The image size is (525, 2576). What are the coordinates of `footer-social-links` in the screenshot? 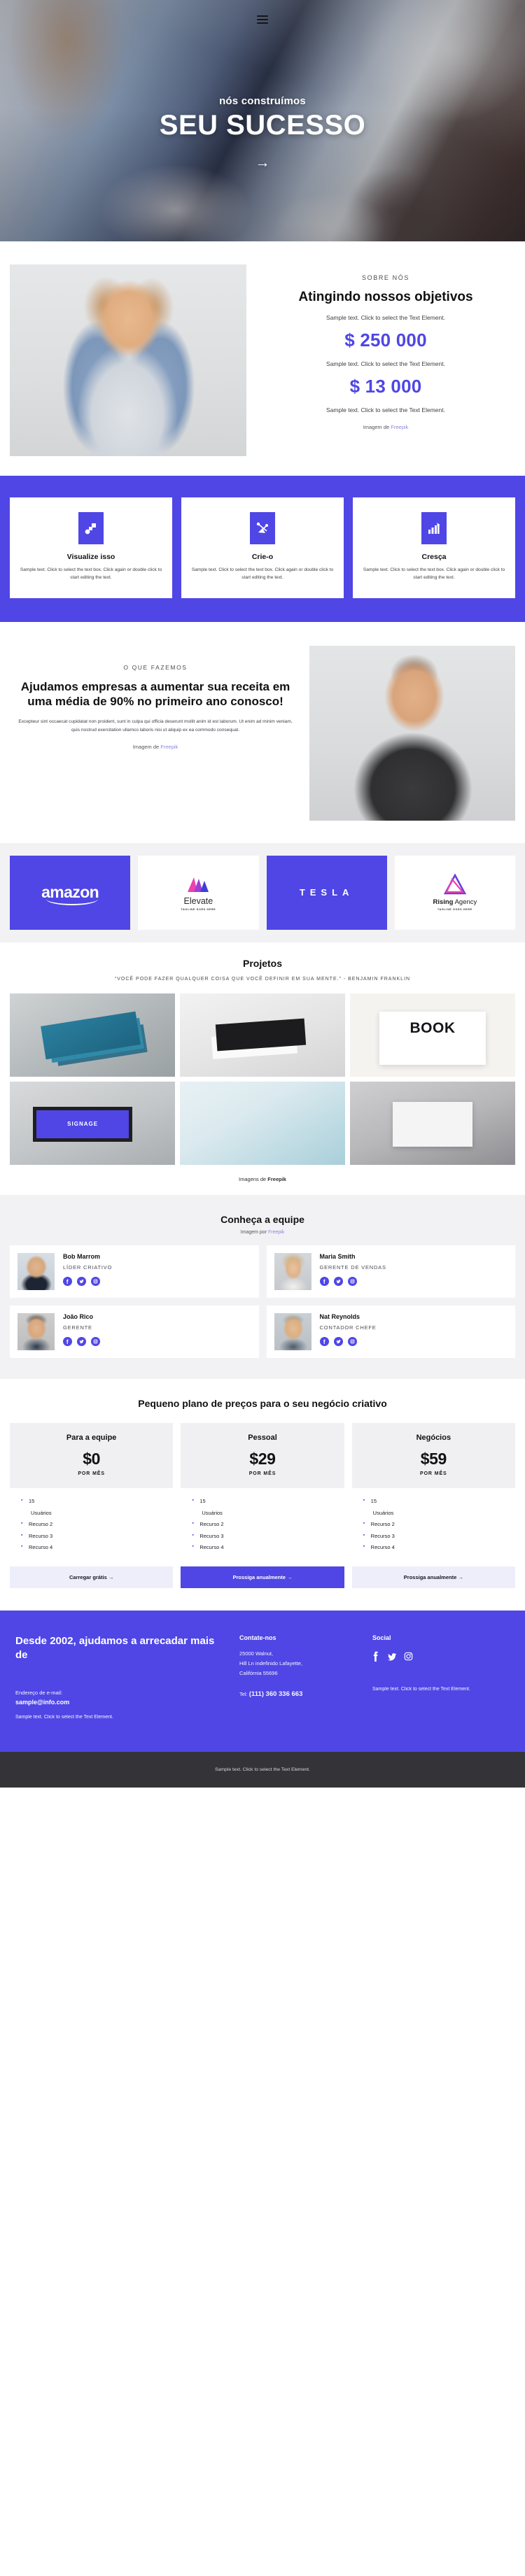 It's located at (441, 1656).